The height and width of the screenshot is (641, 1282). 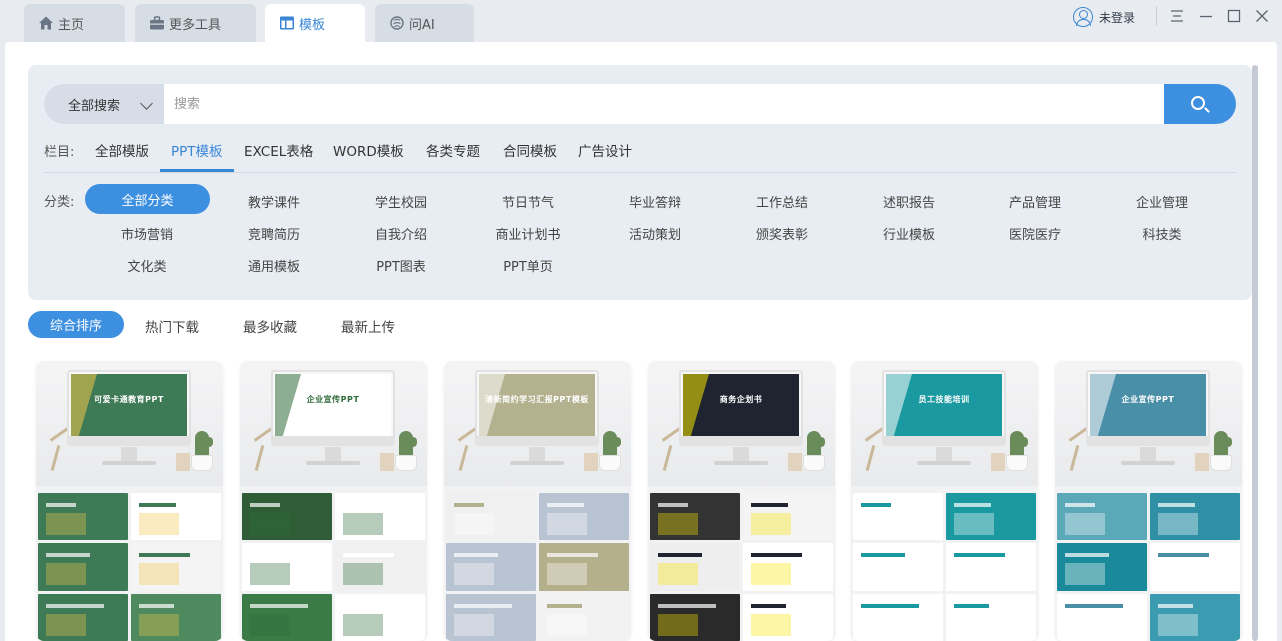 What do you see at coordinates (401, 233) in the screenshot?
I see `category-item: 自我介绍` at bounding box center [401, 233].